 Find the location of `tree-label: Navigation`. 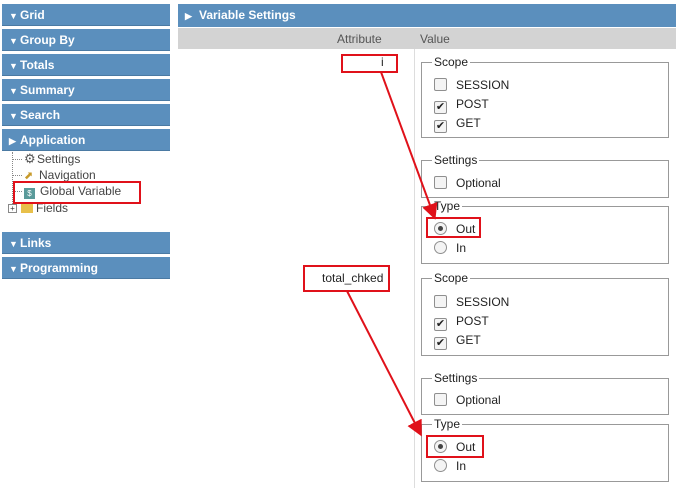

tree-label: Navigation is located at coordinates (67, 175).